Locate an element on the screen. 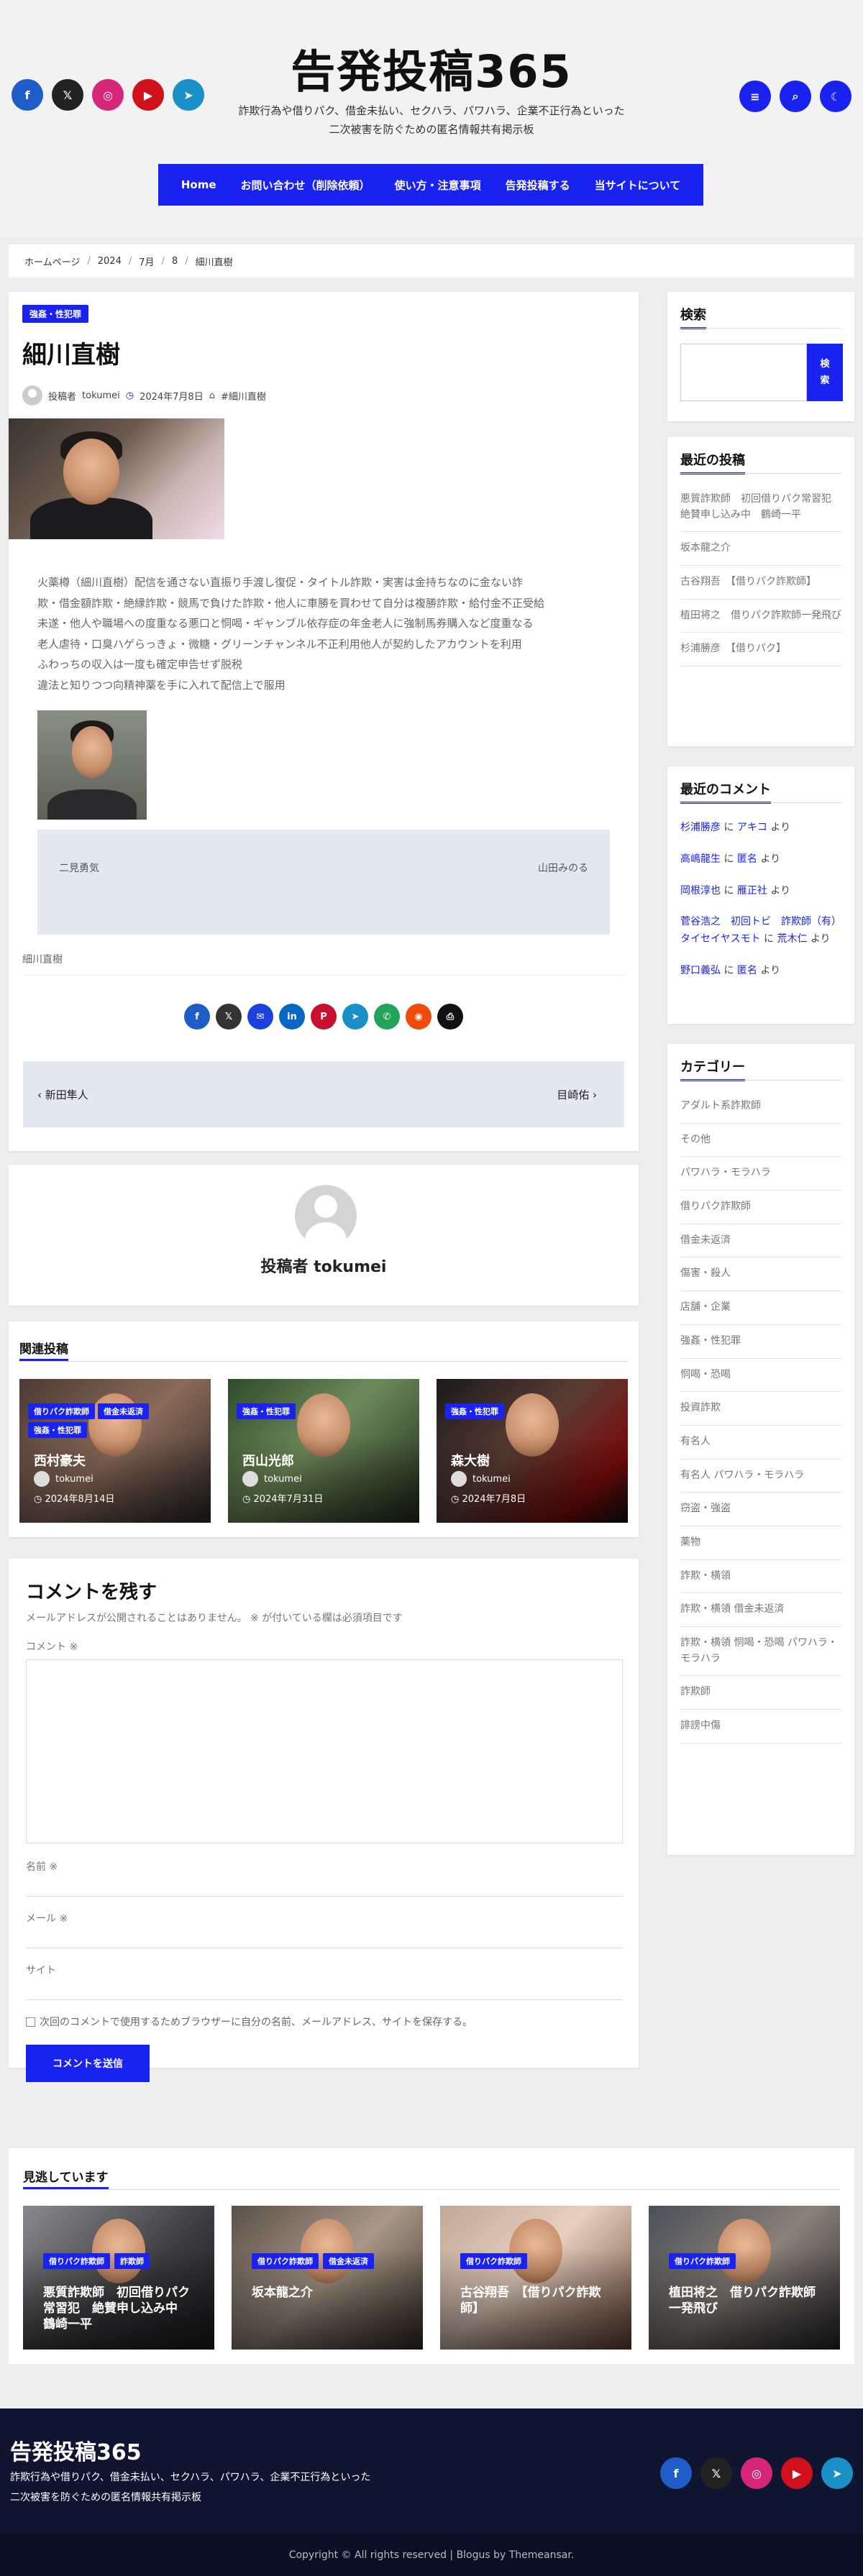  comment-author-link: 荒木仁 is located at coordinates (792, 939).